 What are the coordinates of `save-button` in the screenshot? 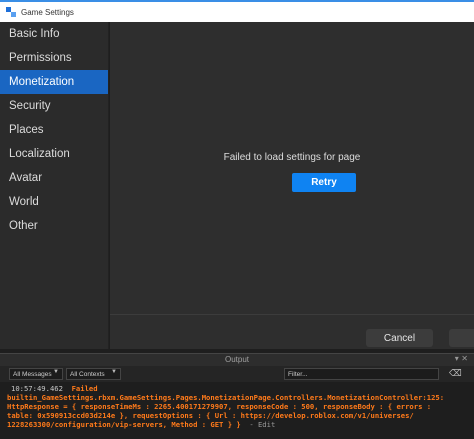 It's located at (461, 338).